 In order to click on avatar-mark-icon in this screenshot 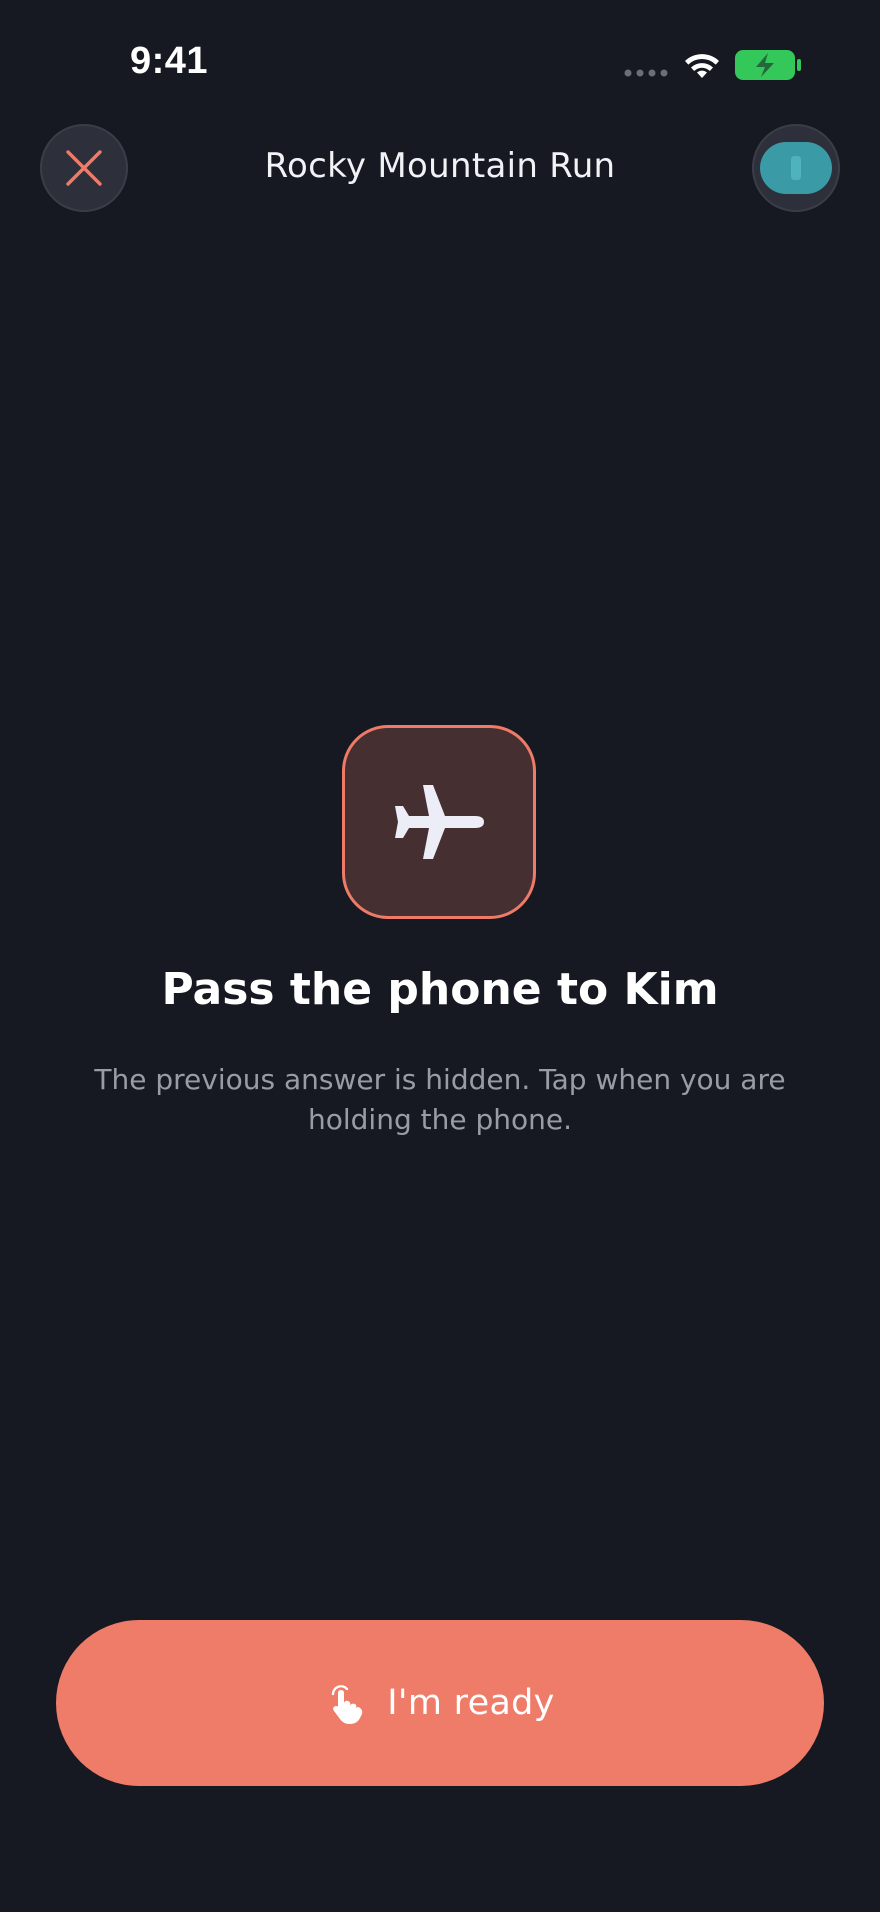, I will do `click(796, 168)`.